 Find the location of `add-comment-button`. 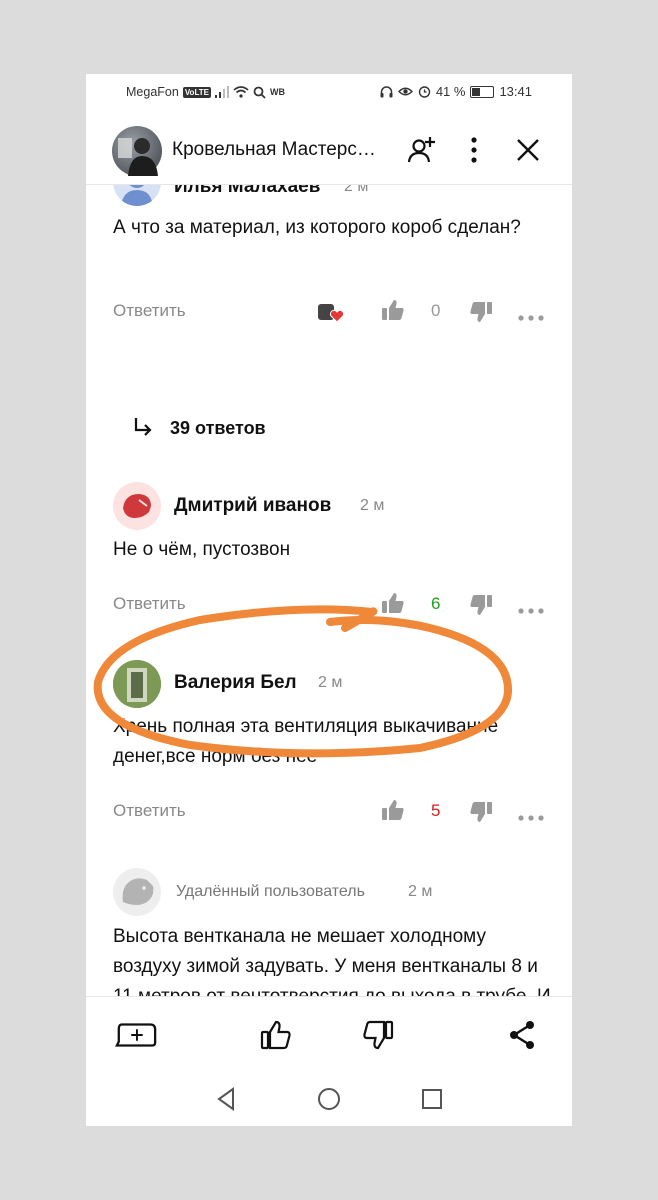

add-comment-button is located at coordinates (136, 1035).